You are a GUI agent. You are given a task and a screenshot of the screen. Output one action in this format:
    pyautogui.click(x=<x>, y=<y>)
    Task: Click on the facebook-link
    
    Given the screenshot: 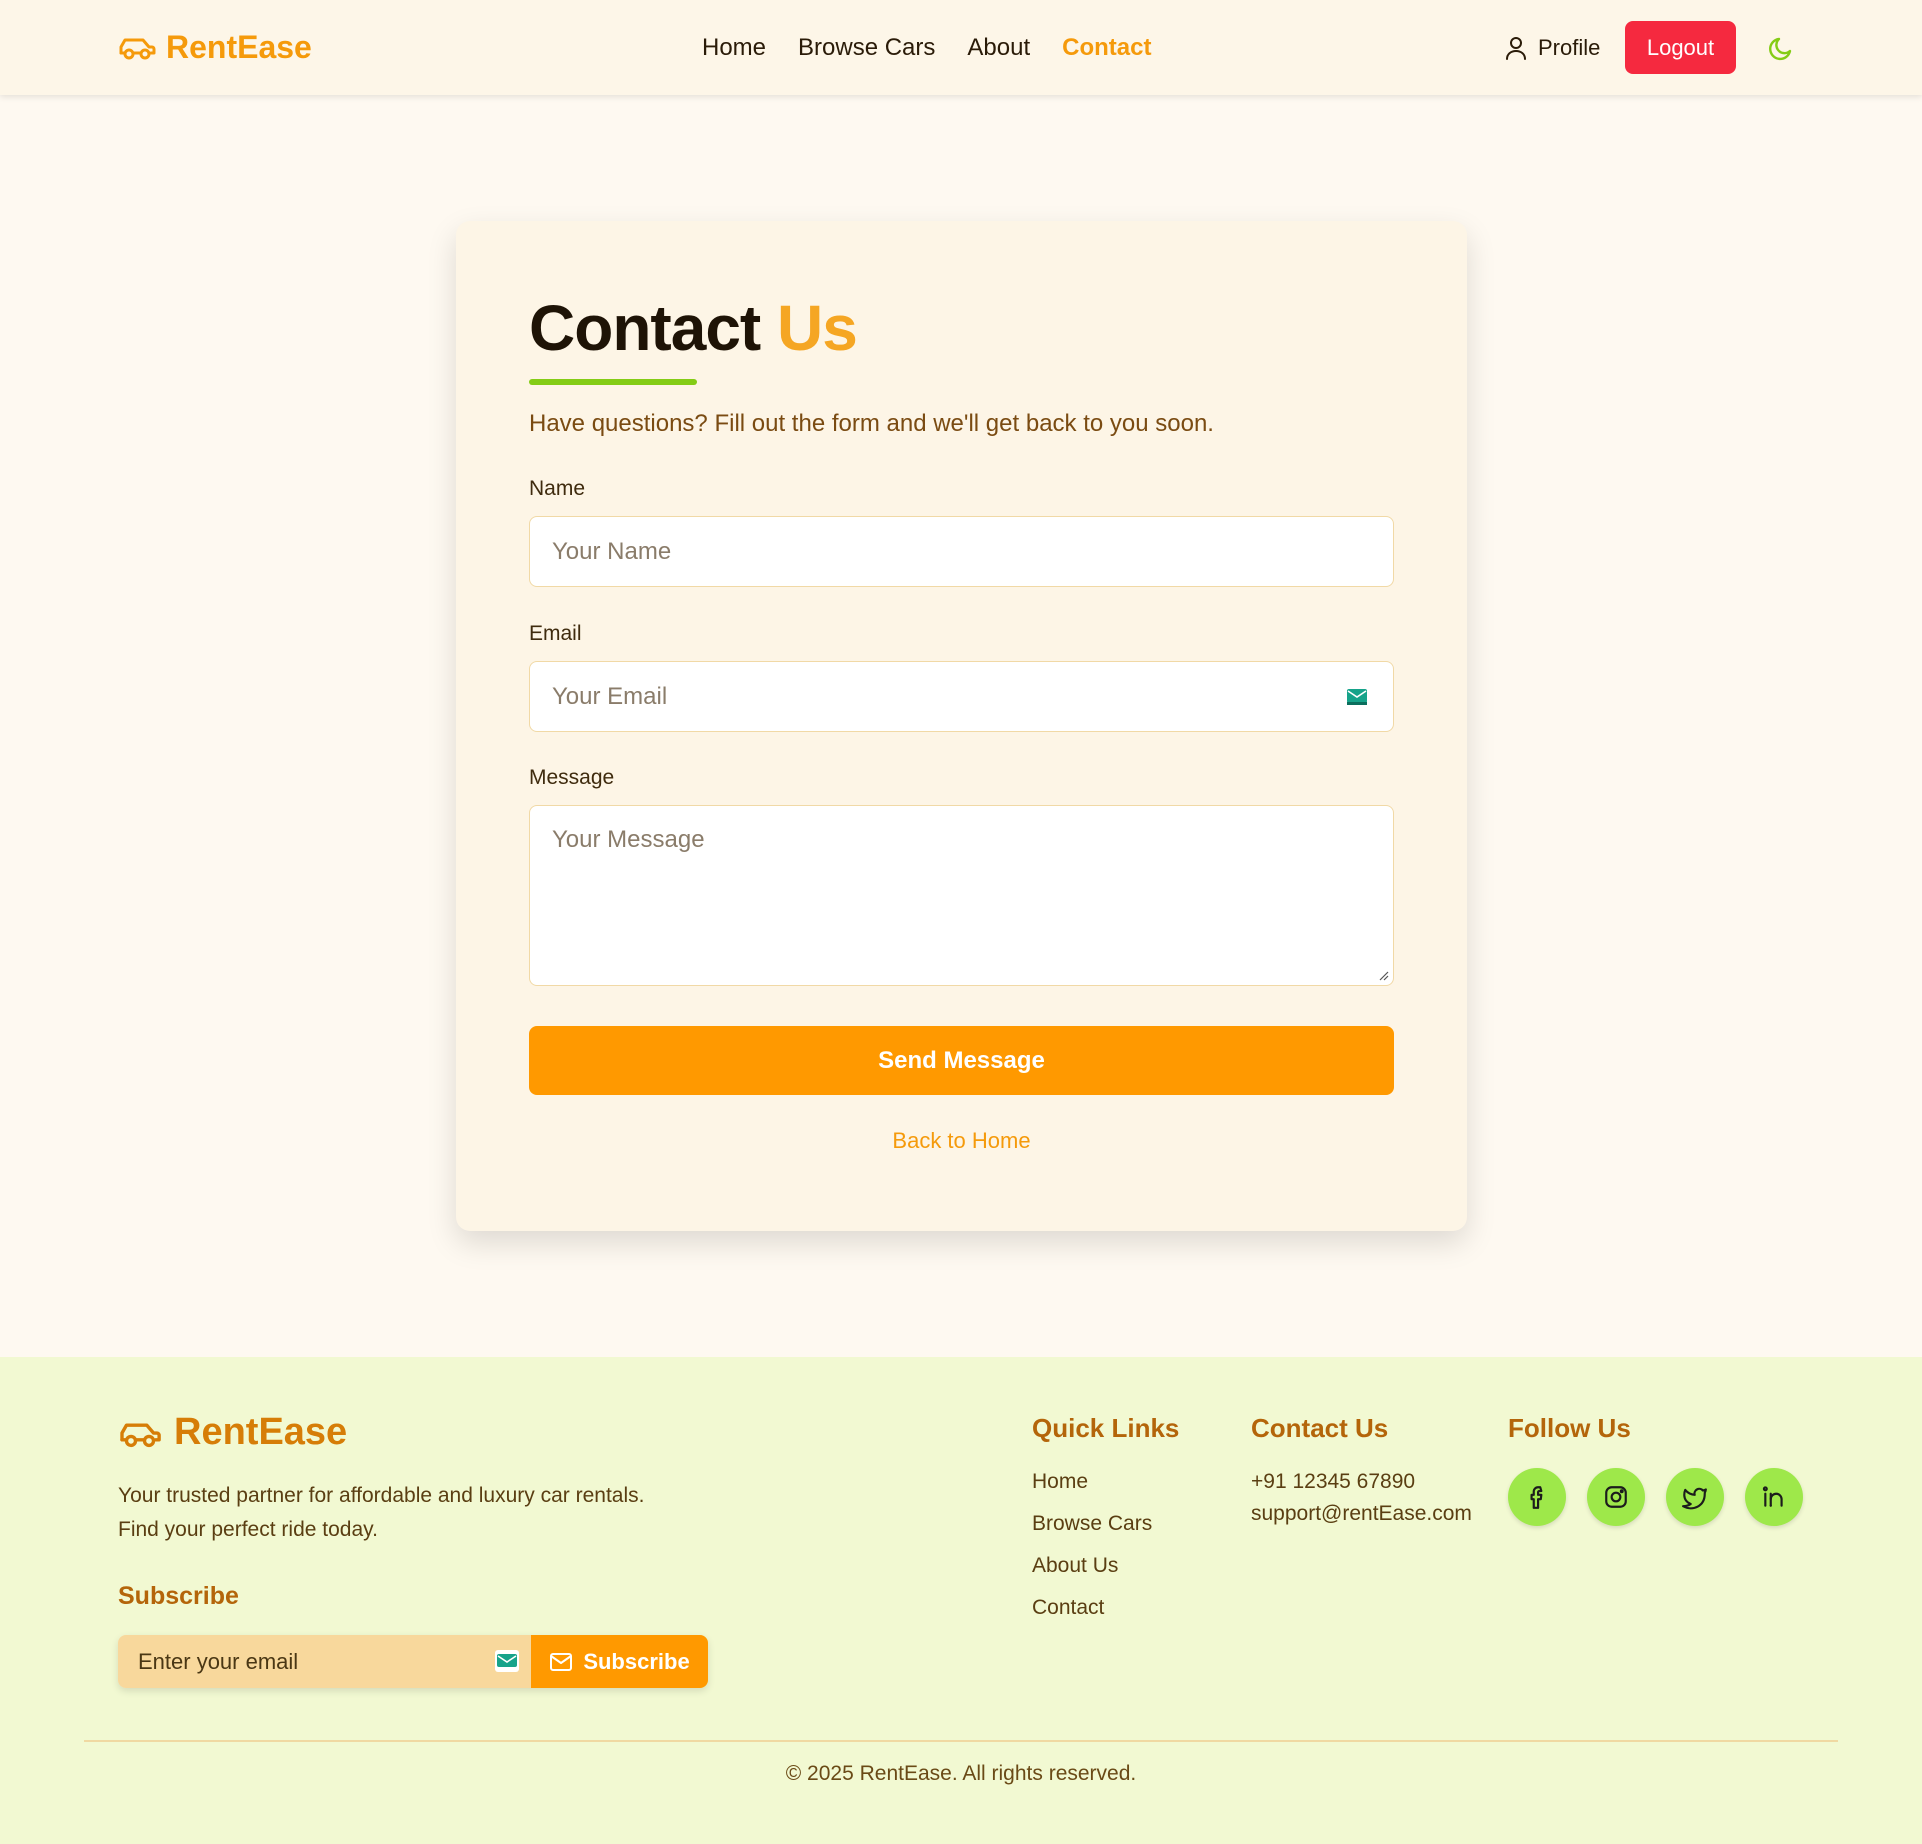 What is the action you would take?
    pyautogui.click(x=1537, y=1497)
    